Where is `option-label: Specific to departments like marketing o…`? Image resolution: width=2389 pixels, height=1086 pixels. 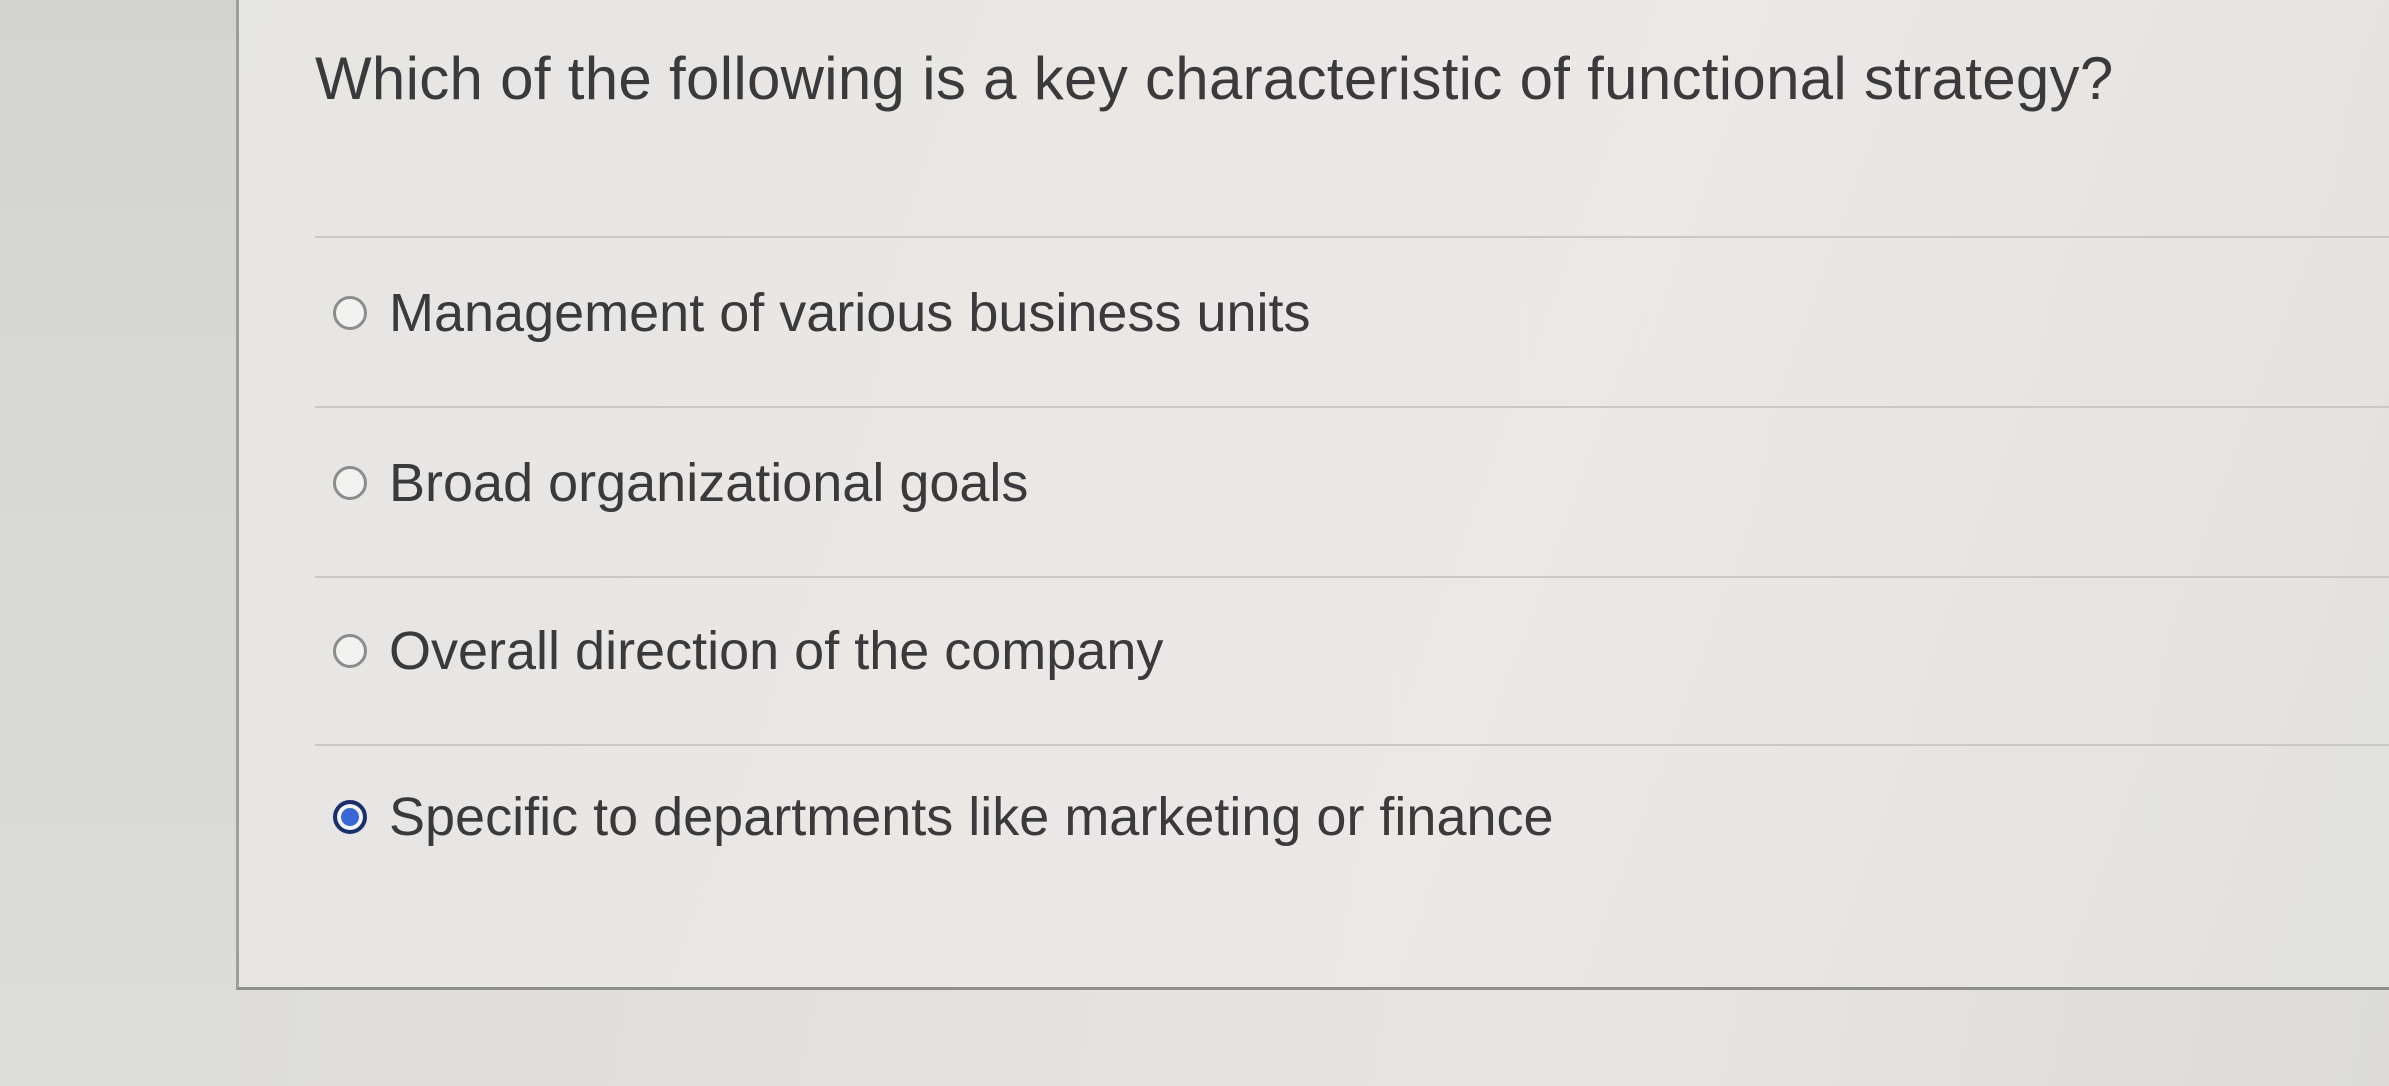 option-label: Specific to departments like marketing o… is located at coordinates (971, 817).